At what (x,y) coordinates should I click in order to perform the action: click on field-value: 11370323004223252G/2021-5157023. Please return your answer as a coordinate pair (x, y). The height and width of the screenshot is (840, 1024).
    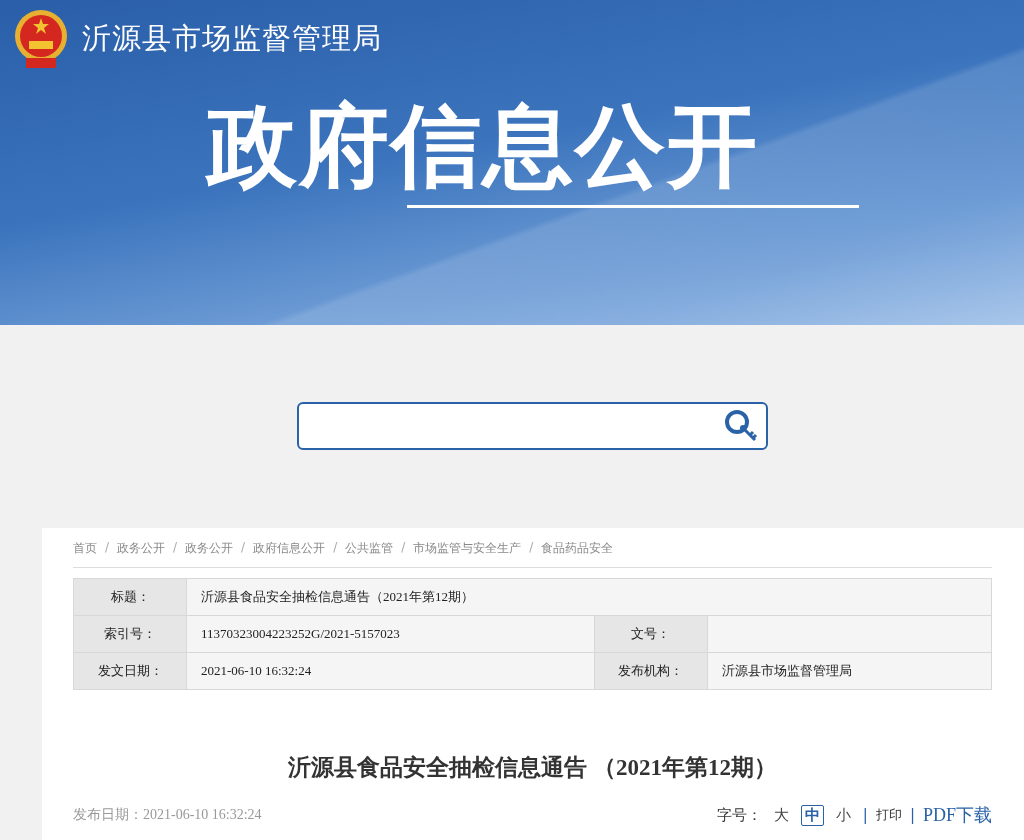
    Looking at the image, I should click on (390, 634).